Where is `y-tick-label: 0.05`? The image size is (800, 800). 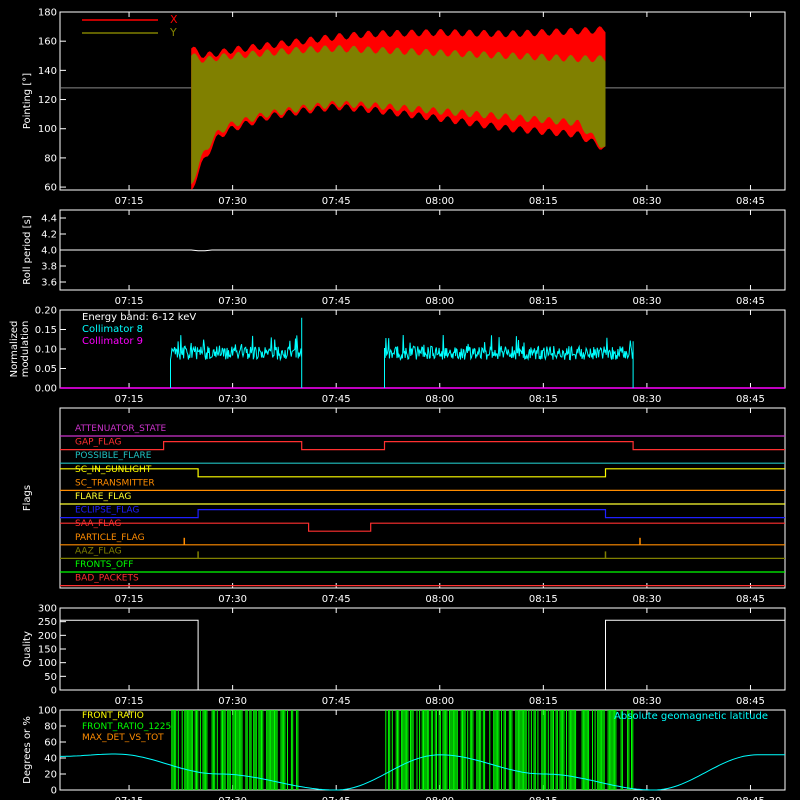
y-tick-label: 0.05 is located at coordinates (46, 369).